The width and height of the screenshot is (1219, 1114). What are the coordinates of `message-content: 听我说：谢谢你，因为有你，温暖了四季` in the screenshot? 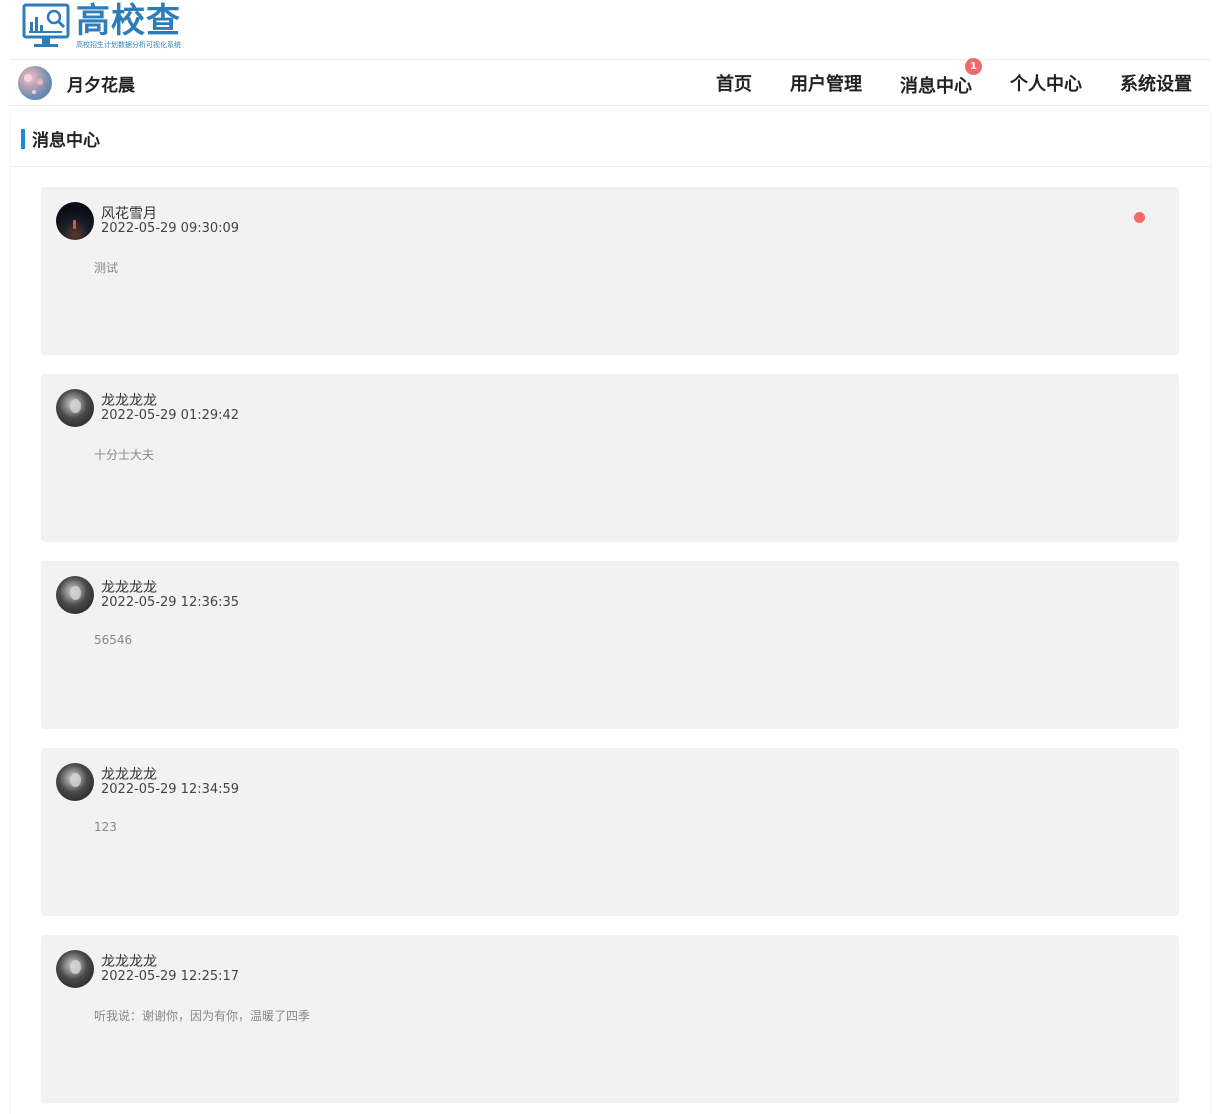 It's located at (202, 1016).